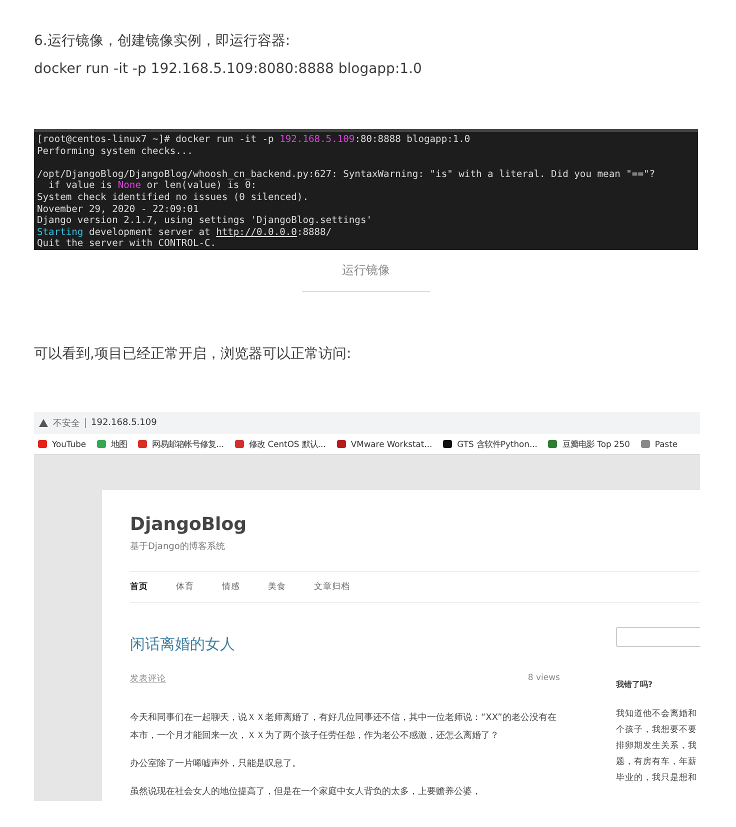 The height and width of the screenshot is (827, 736). What do you see at coordinates (589, 444) in the screenshot?
I see `bookmark: 豆瓣电影 Top 250` at bounding box center [589, 444].